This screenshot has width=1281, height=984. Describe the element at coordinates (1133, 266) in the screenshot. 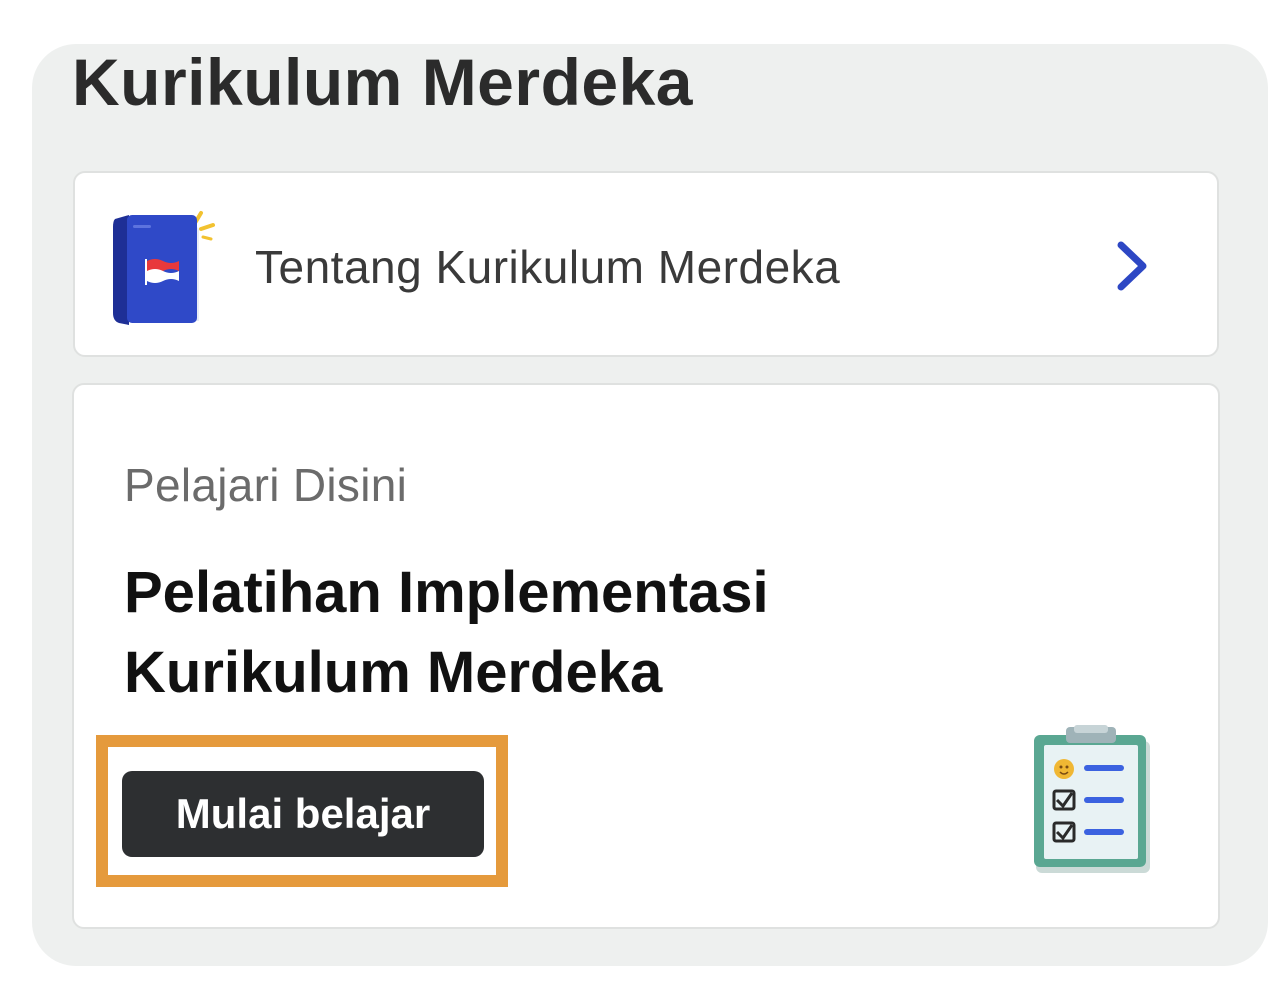

I see `chevron-right-icon` at that location.